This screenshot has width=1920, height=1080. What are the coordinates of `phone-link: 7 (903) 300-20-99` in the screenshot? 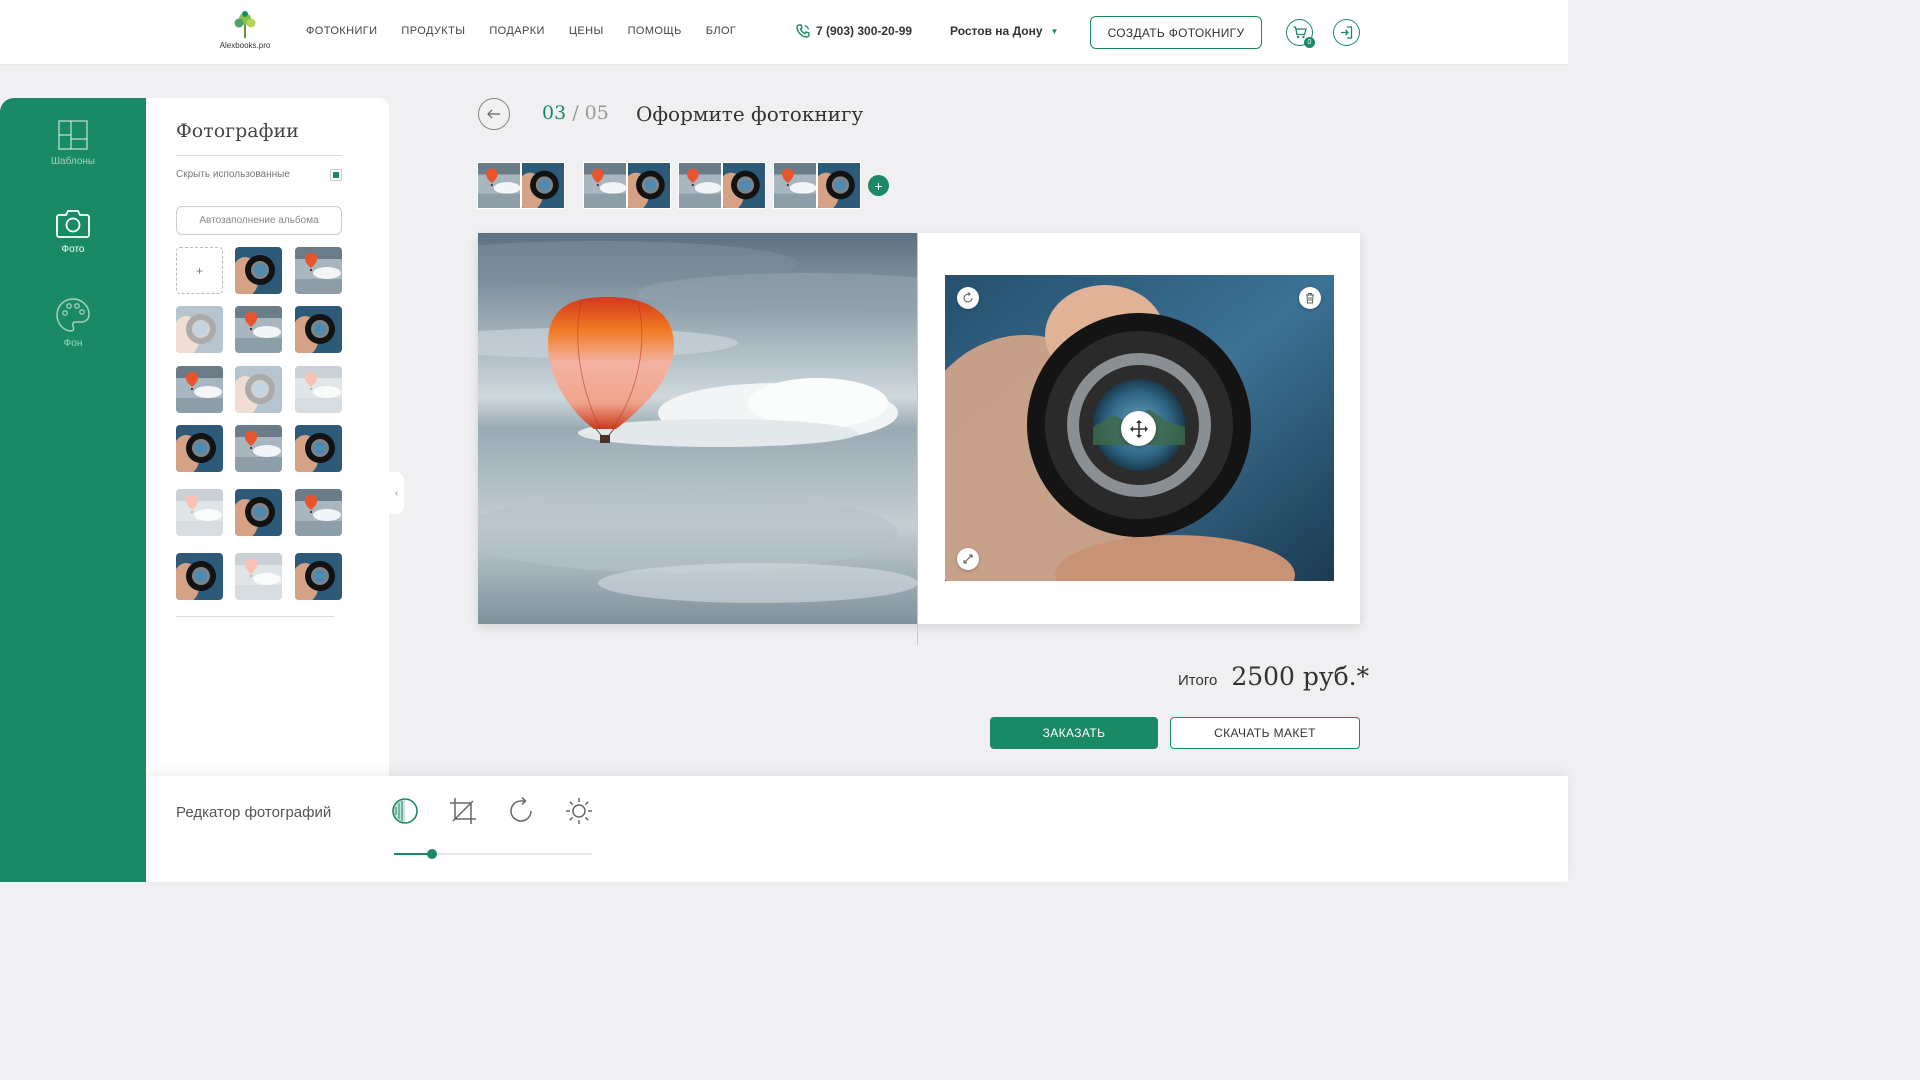 It's located at (854, 31).